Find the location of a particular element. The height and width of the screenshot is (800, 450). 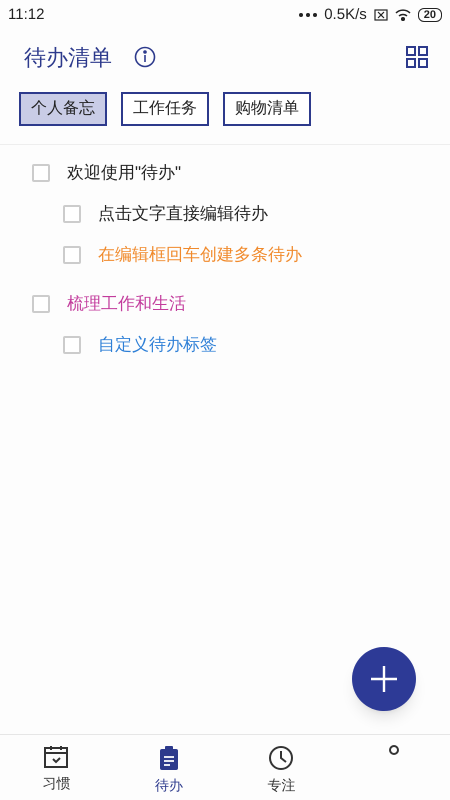

wifi-icon is located at coordinates (402, 15).